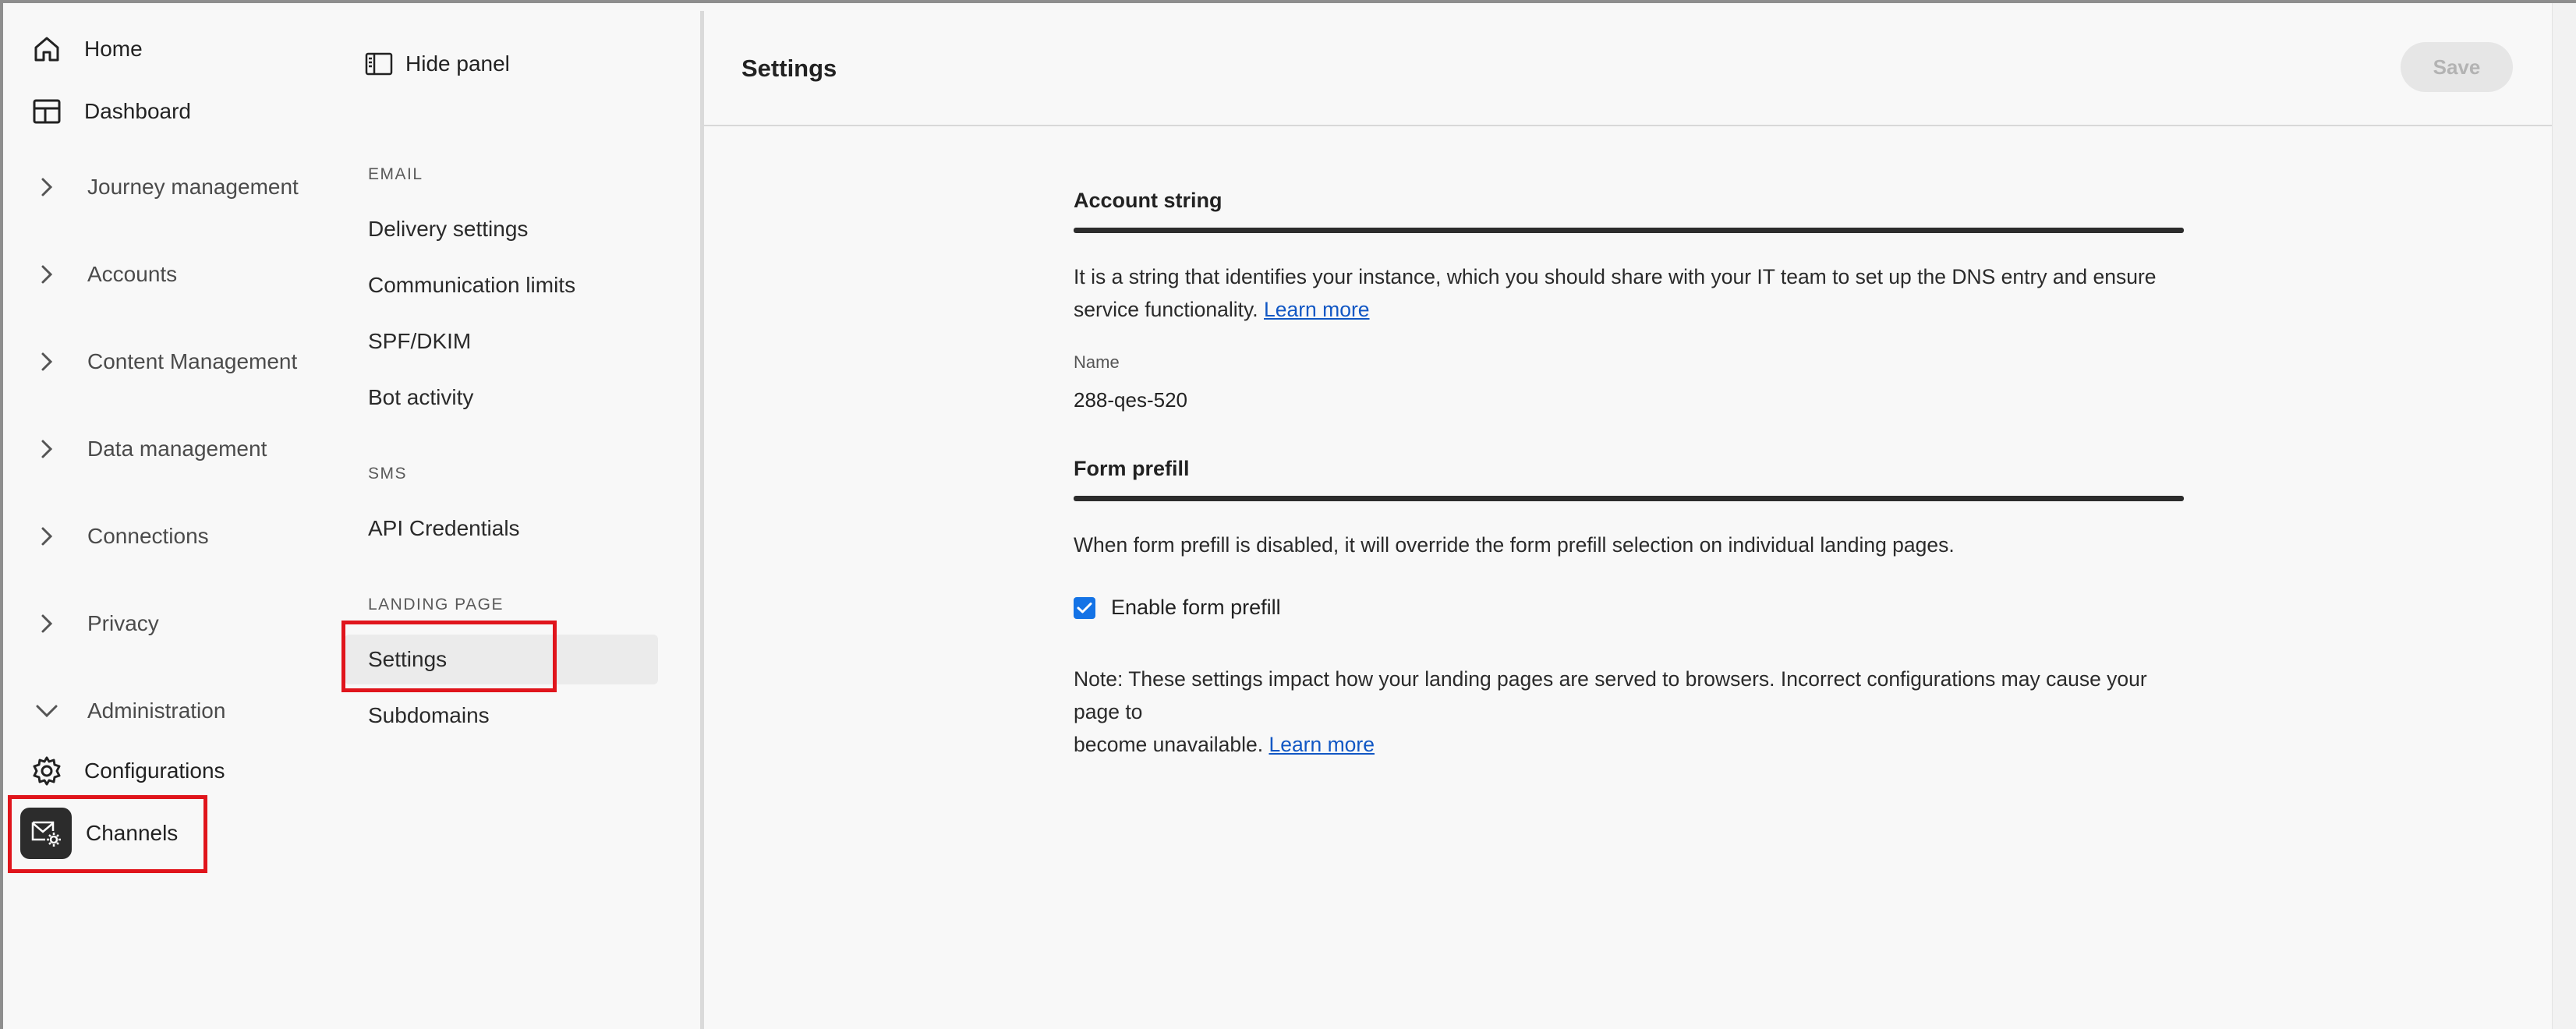 Image resolution: width=2576 pixels, height=1029 pixels. I want to click on name-field-label: Name, so click(1097, 362).